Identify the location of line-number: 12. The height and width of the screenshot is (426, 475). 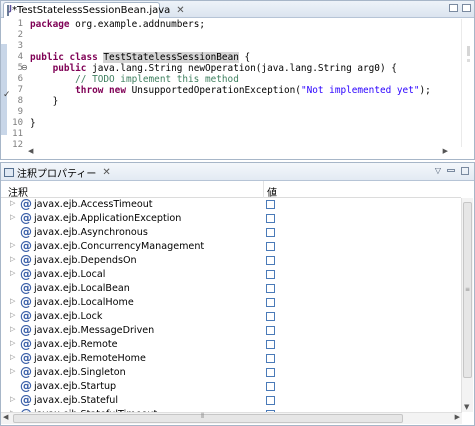
(17, 145).